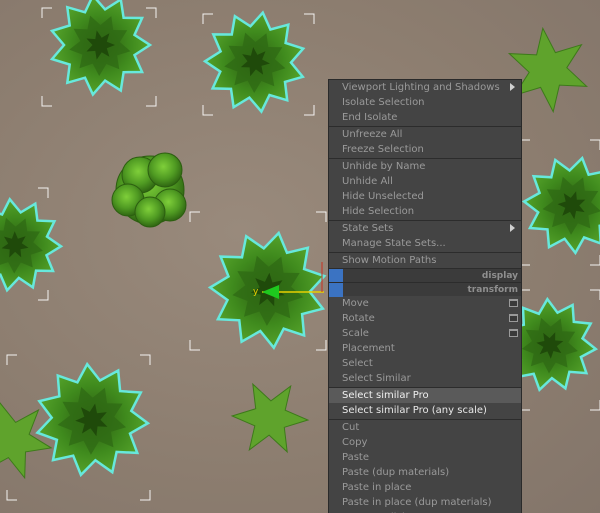 Image resolution: width=600 pixels, height=513 pixels. What do you see at coordinates (425, 149) in the screenshot?
I see `menu-item-freeze-selection: Freeze Selection` at bounding box center [425, 149].